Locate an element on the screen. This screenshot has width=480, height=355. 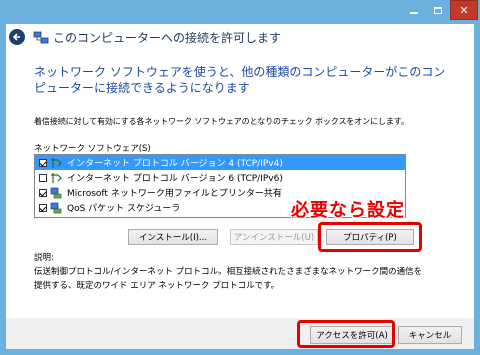
checkbox-ipv4 is located at coordinates (43, 162).